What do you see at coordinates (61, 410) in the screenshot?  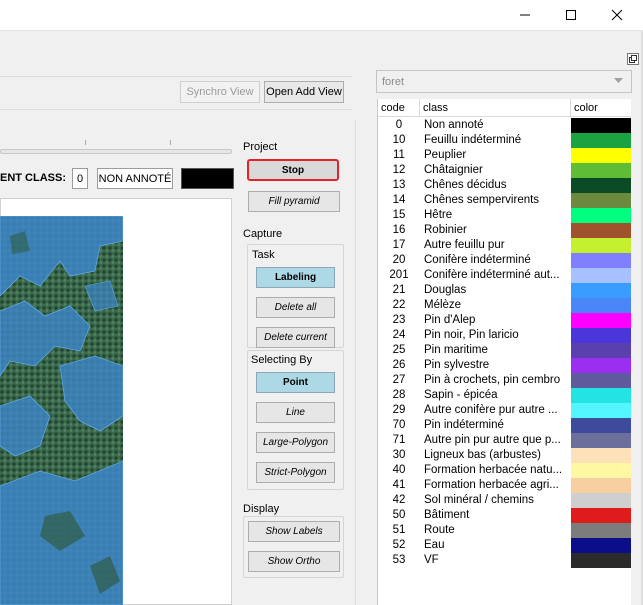 I see `ortho-image` at bounding box center [61, 410].